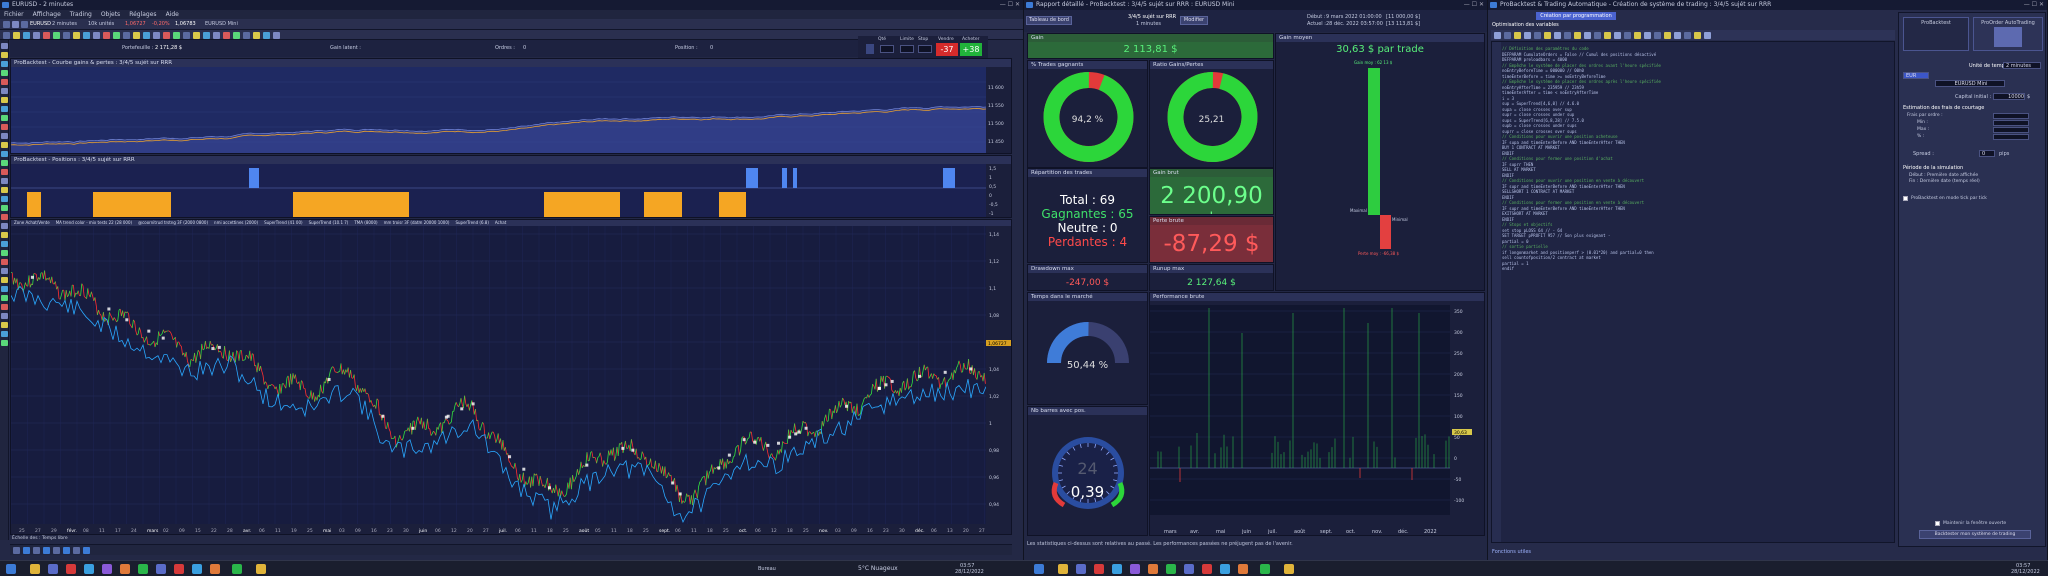 Image resolution: width=2048 pixels, height=576 pixels. Describe the element at coordinates (1937, 523) in the screenshot. I see `keep-open-checkbox` at that location.